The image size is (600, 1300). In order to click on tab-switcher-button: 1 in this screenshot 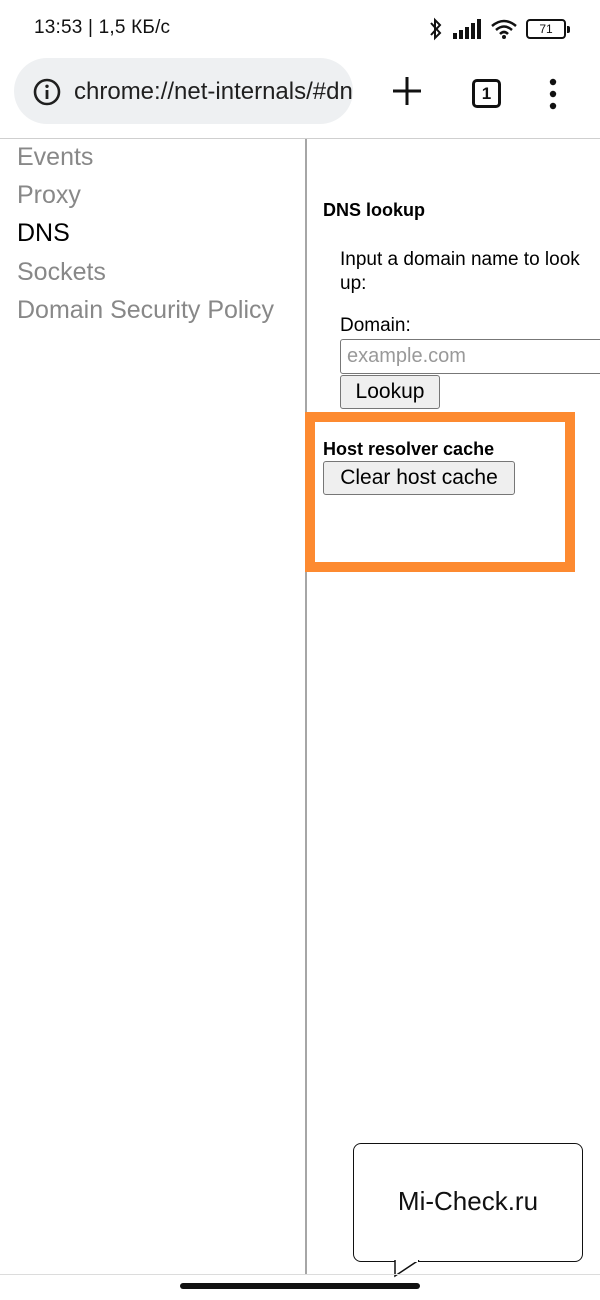, I will do `click(486, 93)`.